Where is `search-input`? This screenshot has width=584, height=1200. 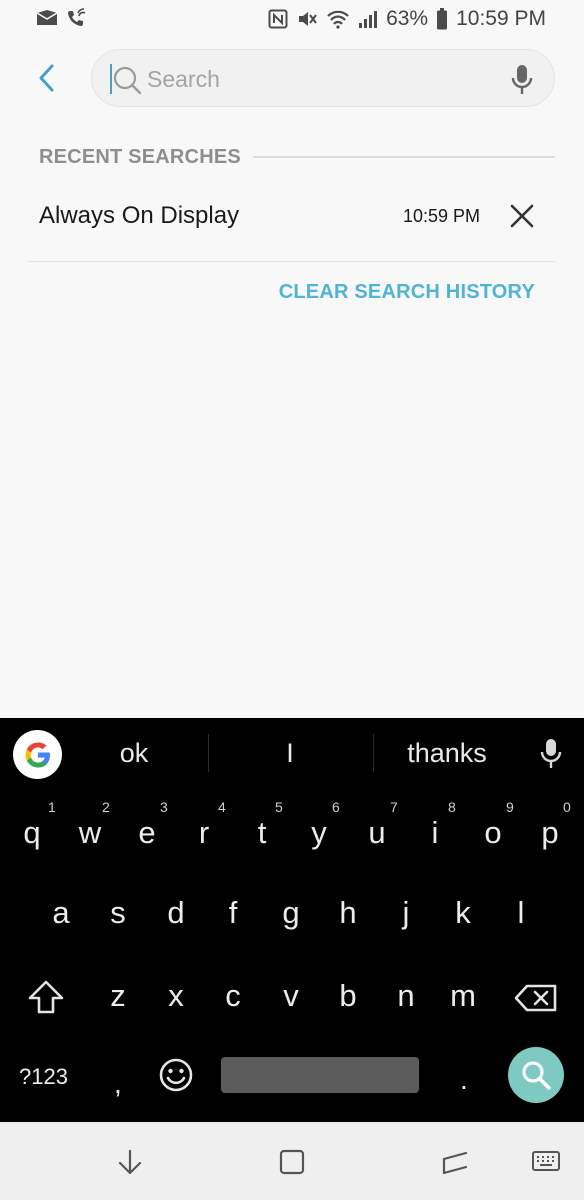
search-input is located at coordinates (317, 79).